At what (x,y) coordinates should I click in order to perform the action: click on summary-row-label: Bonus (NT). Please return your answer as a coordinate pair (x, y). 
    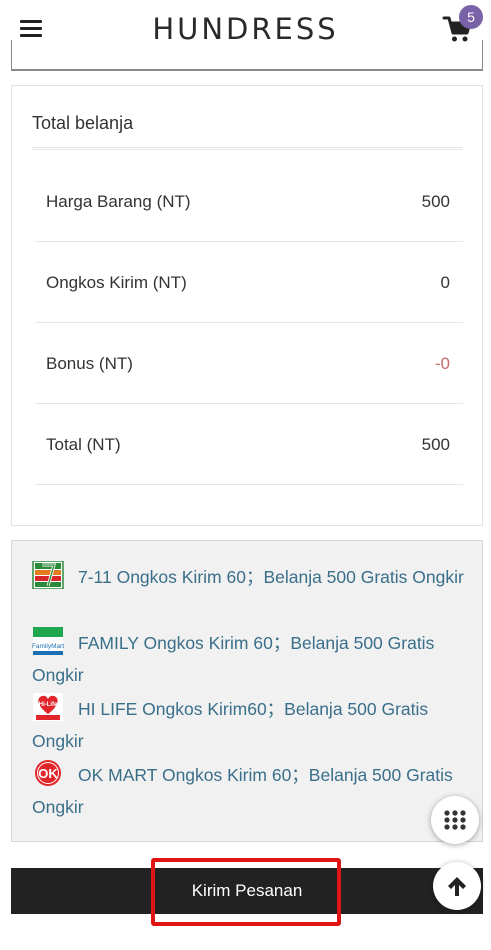
    Looking at the image, I should click on (89, 363).